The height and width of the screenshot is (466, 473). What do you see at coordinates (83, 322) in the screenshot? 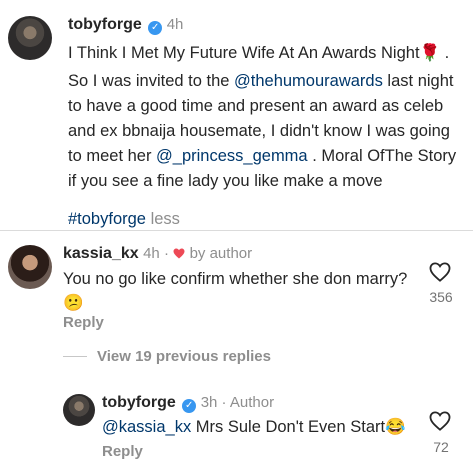
I see `reply-button: Reply` at bounding box center [83, 322].